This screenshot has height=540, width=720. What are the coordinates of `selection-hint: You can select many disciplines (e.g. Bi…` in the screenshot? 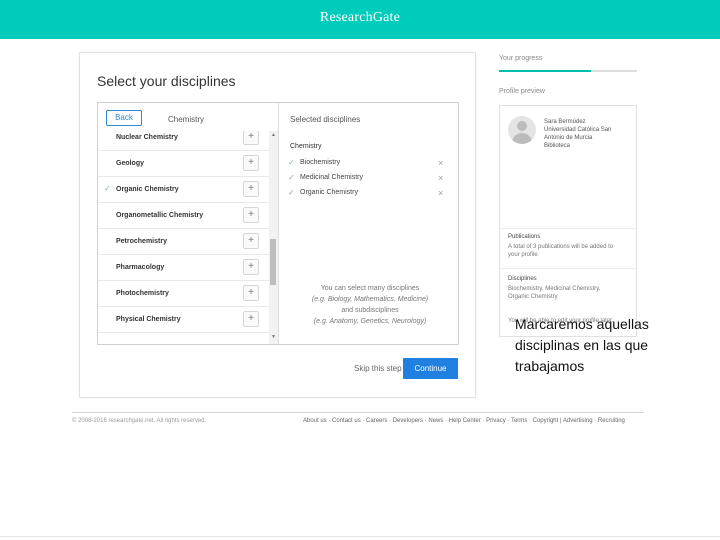 It's located at (370, 305).